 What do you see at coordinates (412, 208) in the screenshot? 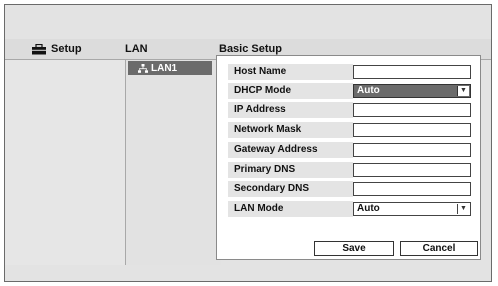
I see `lan-mode-select: Auto ▼` at bounding box center [412, 208].